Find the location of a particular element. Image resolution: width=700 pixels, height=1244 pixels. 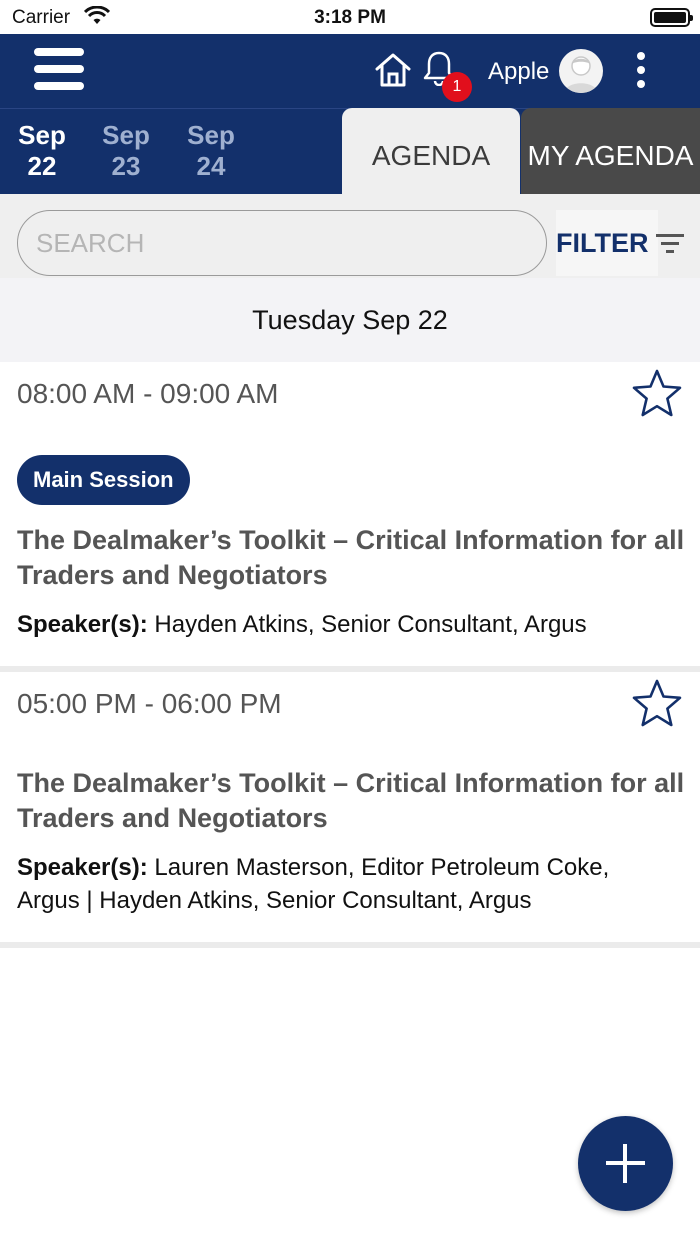

clock: 3:18 PM is located at coordinates (350, 17).